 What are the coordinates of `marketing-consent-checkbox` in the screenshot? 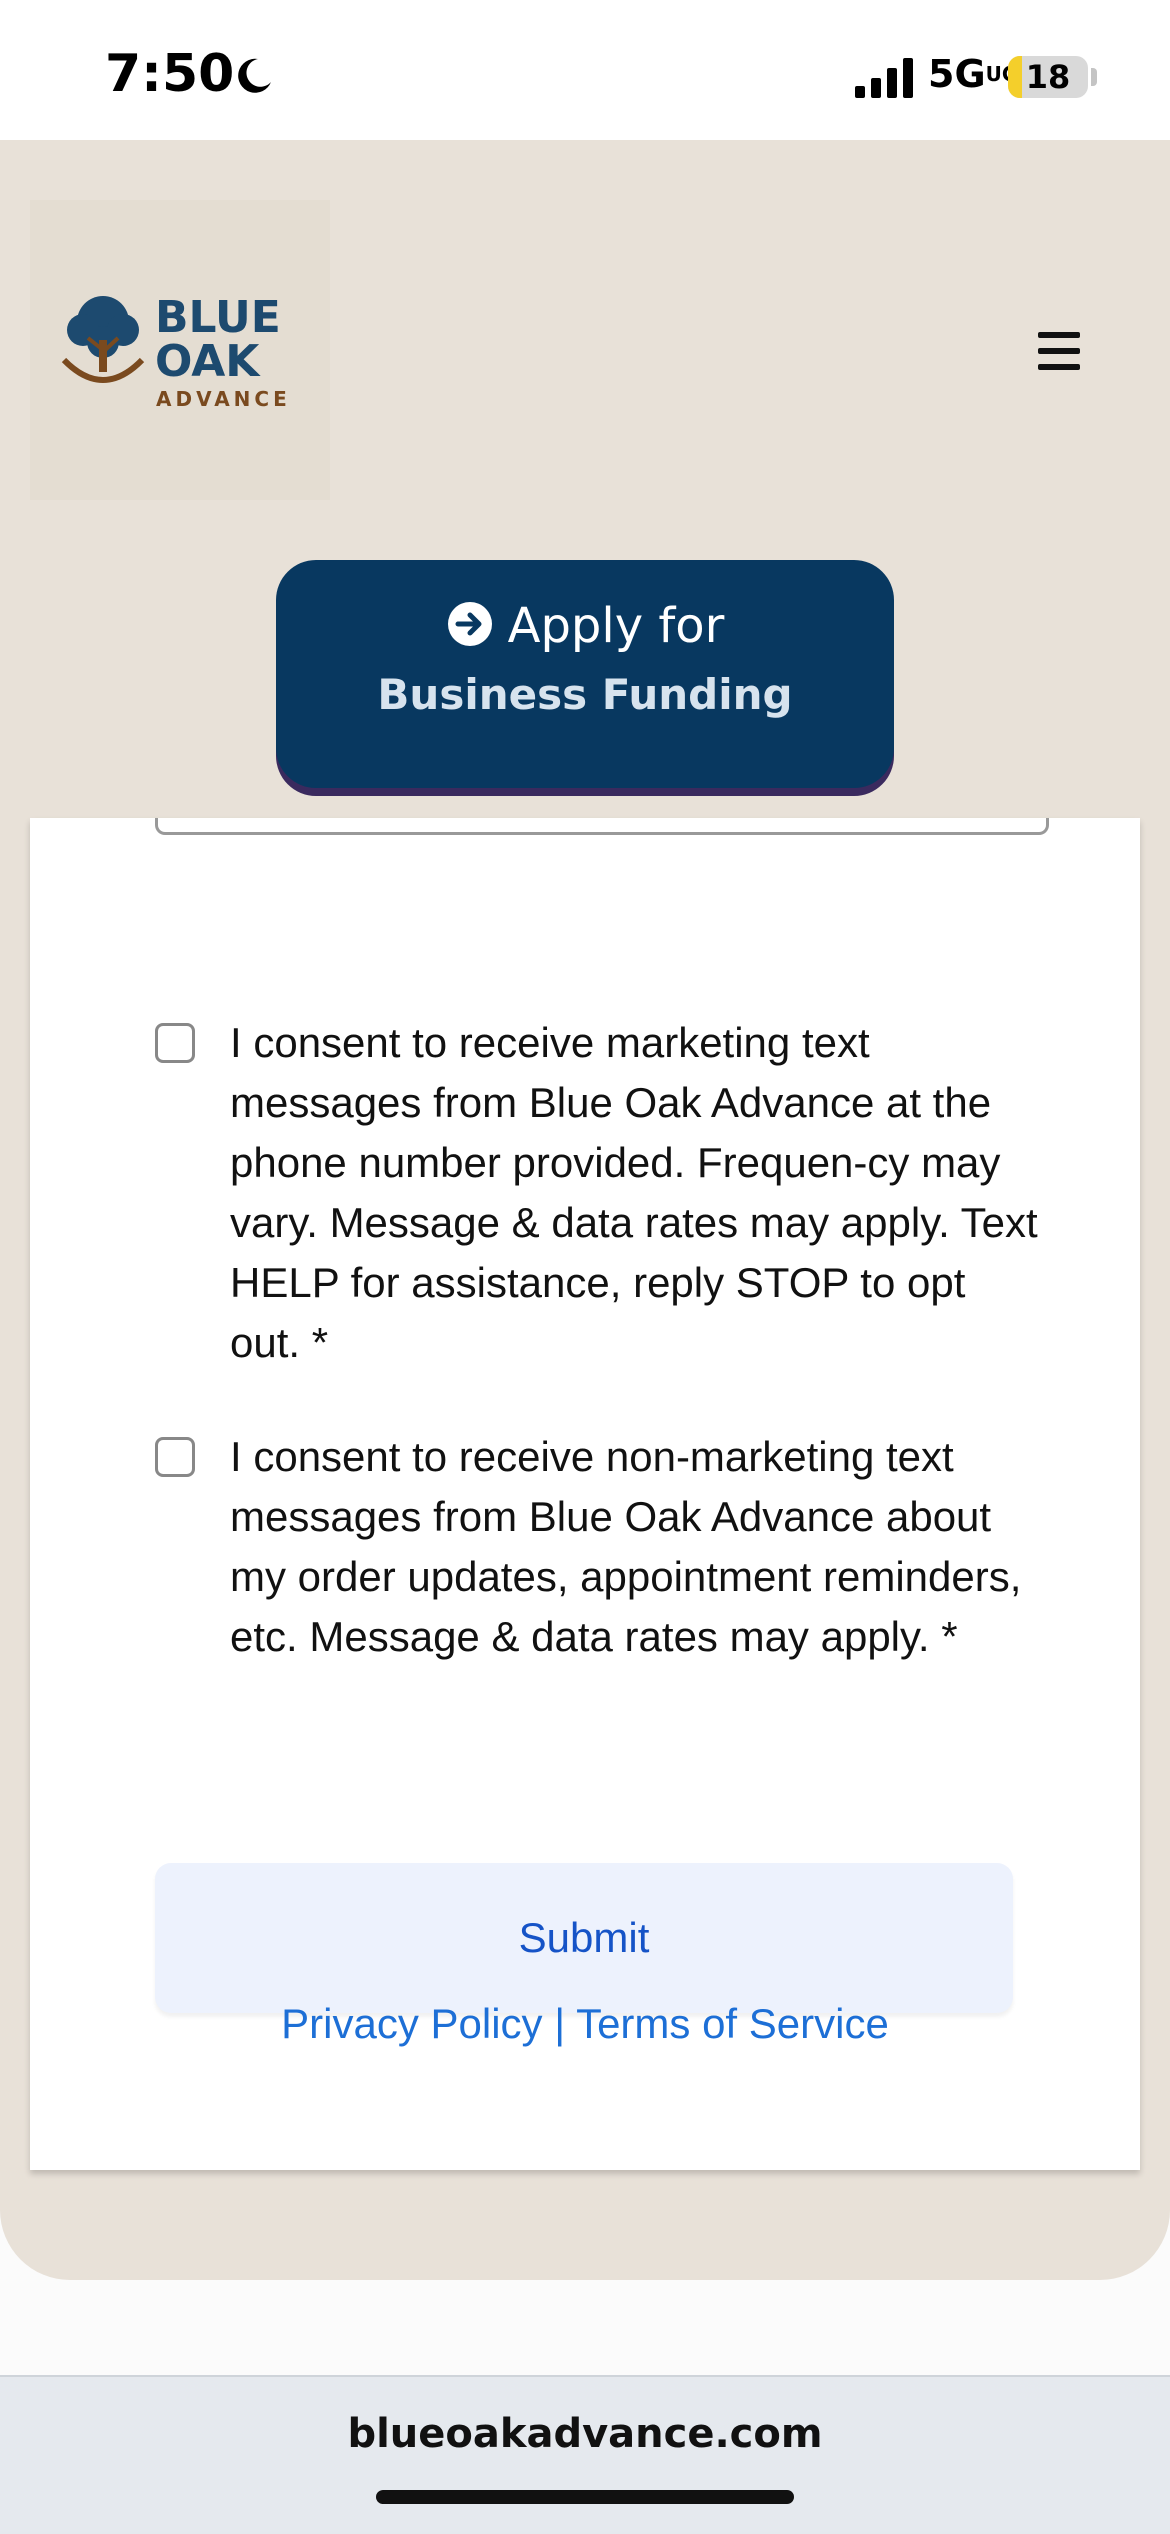 It's located at (175, 1043).